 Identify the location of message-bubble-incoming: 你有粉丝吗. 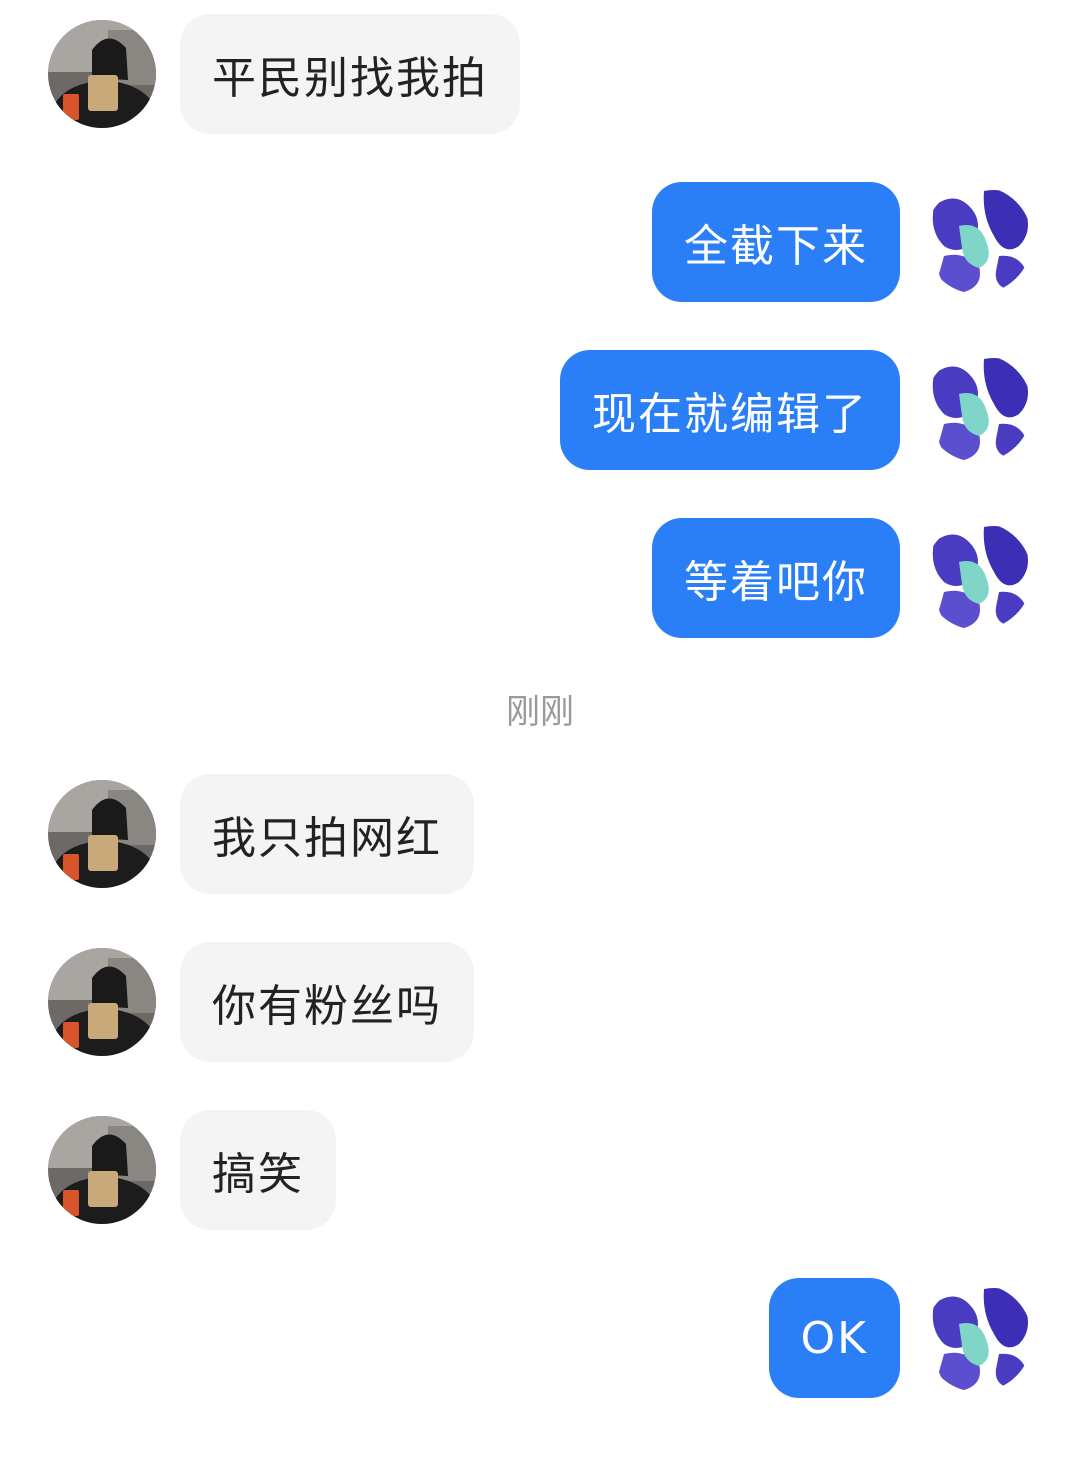
(327, 1002).